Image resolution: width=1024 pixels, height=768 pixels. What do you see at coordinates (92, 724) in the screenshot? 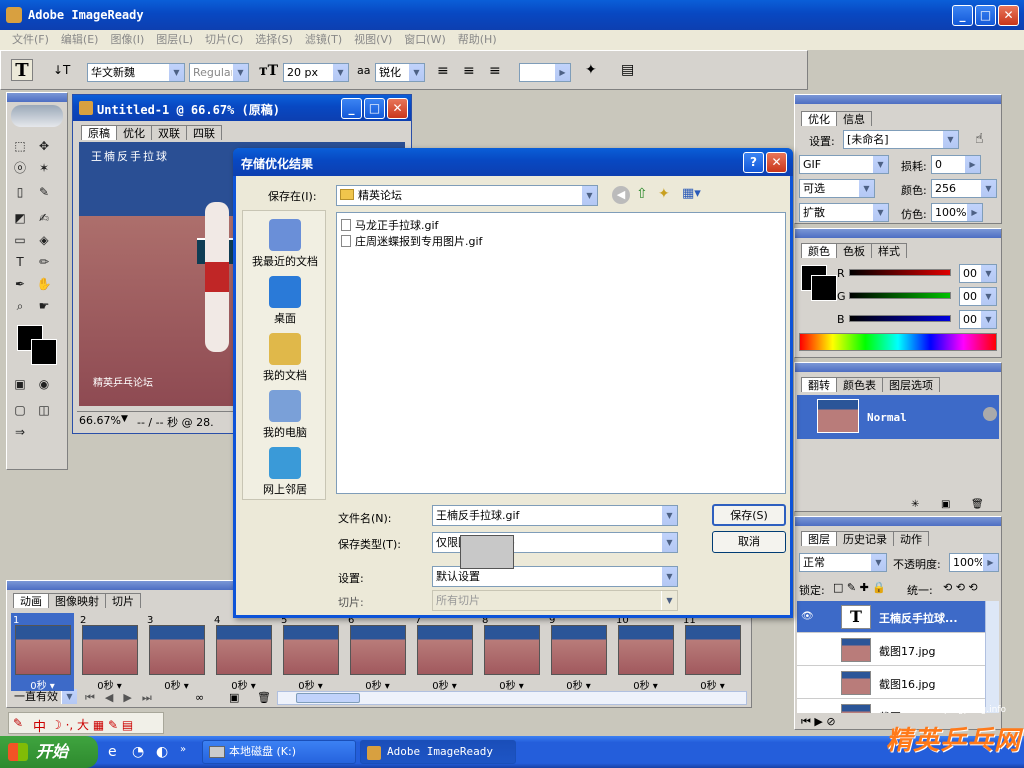
I see `ime-tools-icons: ☽ ·, 大 ▦ ✎ ▤` at bounding box center [92, 724].